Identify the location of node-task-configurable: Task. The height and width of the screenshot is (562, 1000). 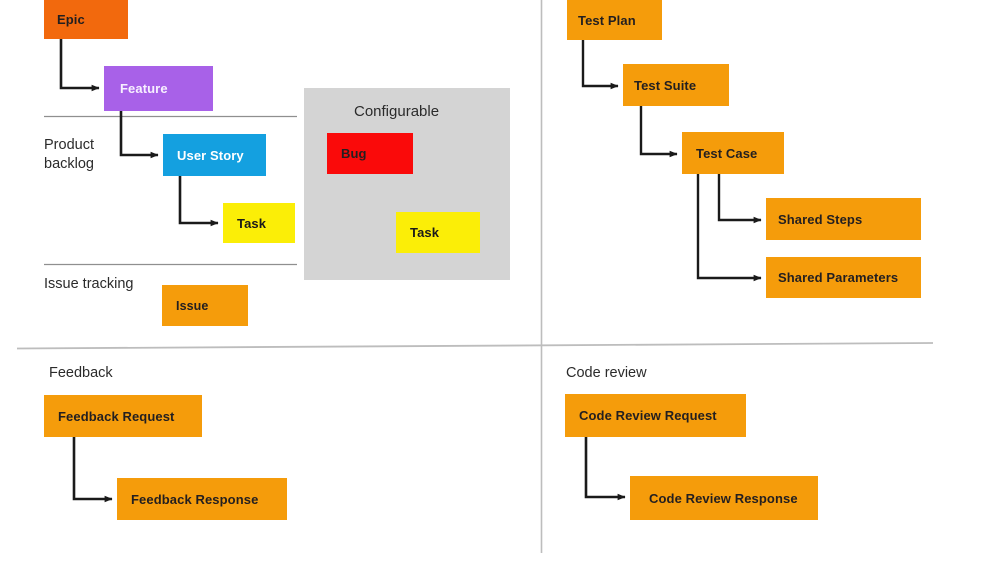
(438, 232).